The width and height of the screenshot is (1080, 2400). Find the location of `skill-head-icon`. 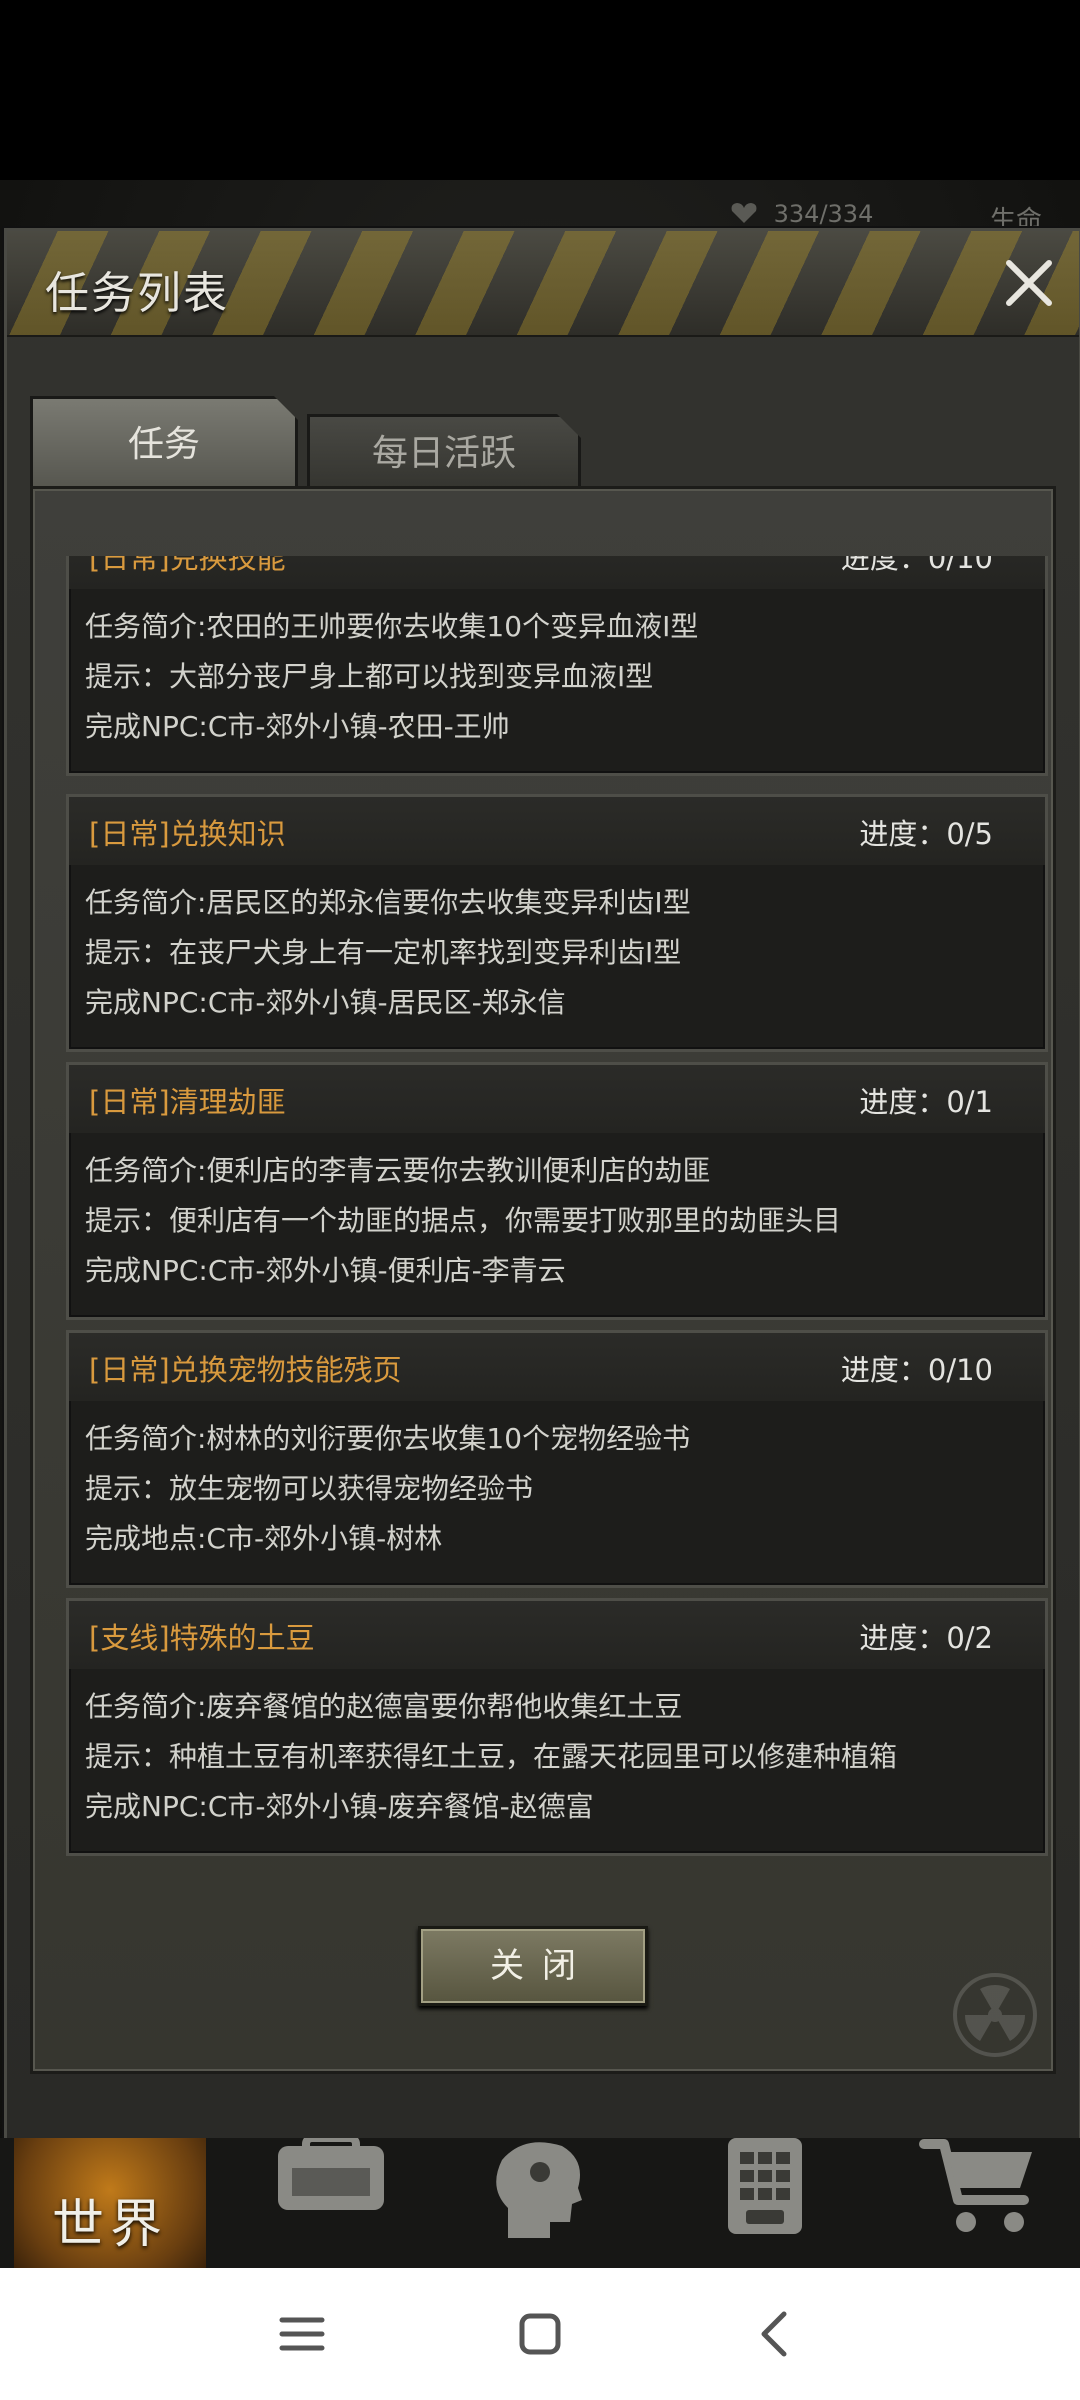

skill-head-icon is located at coordinates (543, 2188).